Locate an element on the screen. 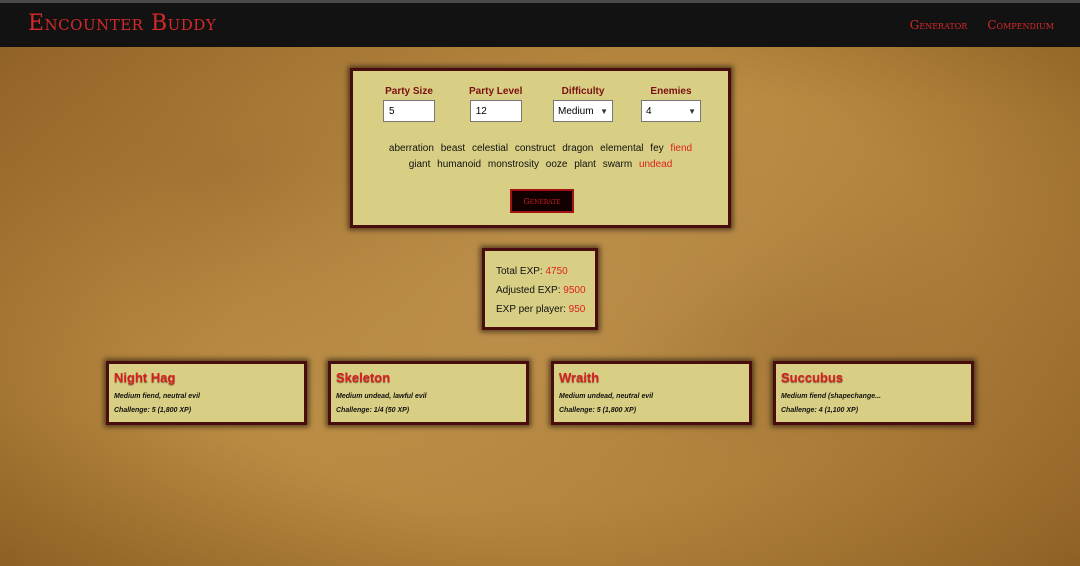 This screenshot has width=1080, height=566. total-exp-value: 4750 is located at coordinates (556, 271).